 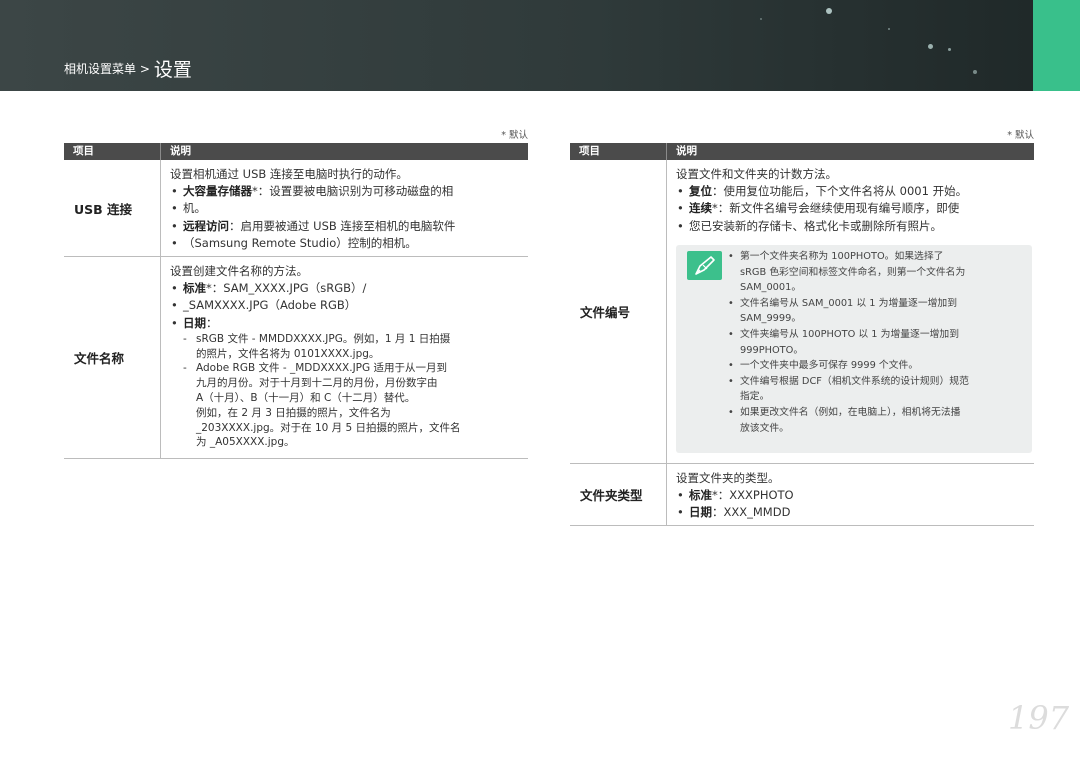 I want to click on list-item: 复位：使用复位功能后，下个文件名将从 0001 开始。, so click(x=852, y=191).